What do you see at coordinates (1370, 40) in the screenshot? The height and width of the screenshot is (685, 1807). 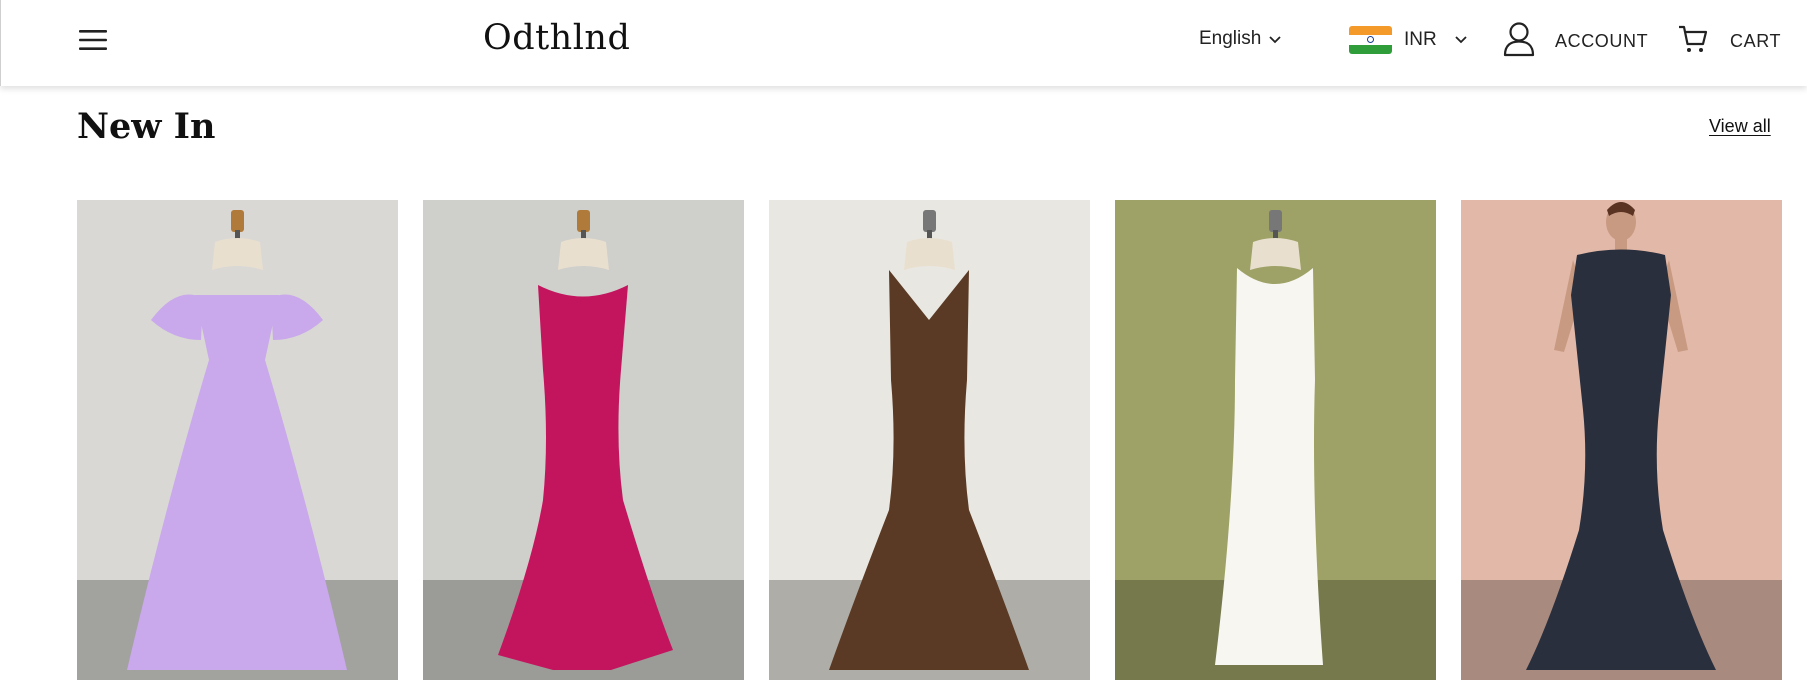 I see `india-flag-icon` at bounding box center [1370, 40].